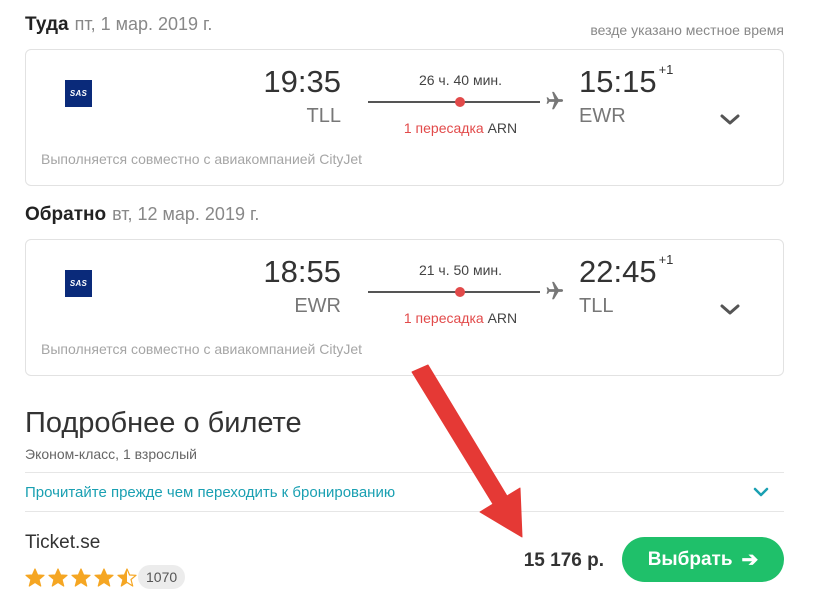  What do you see at coordinates (323, 116) in the screenshot?
I see `departure-airport-code: TLL` at bounding box center [323, 116].